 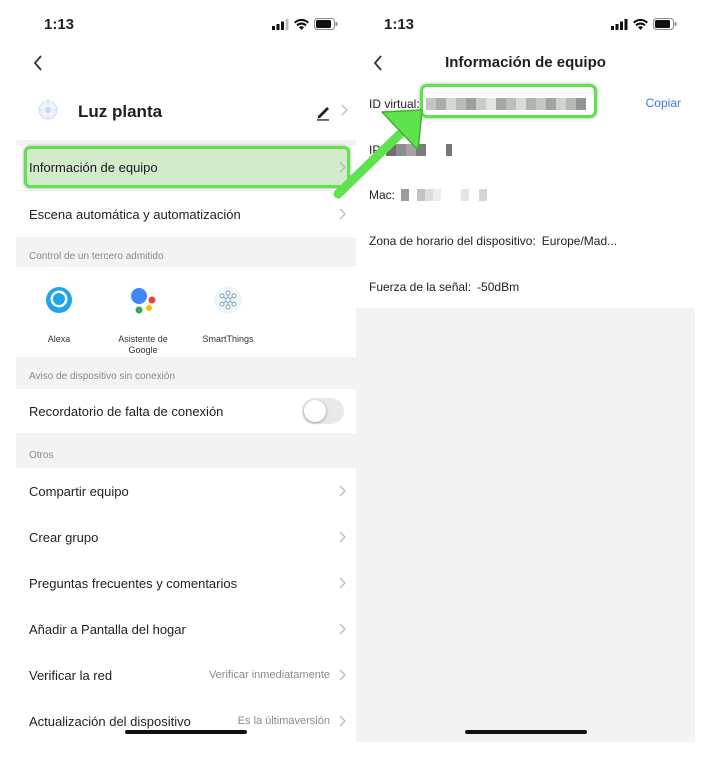 I want to click on green-arrow-icon, so click(x=378, y=154).